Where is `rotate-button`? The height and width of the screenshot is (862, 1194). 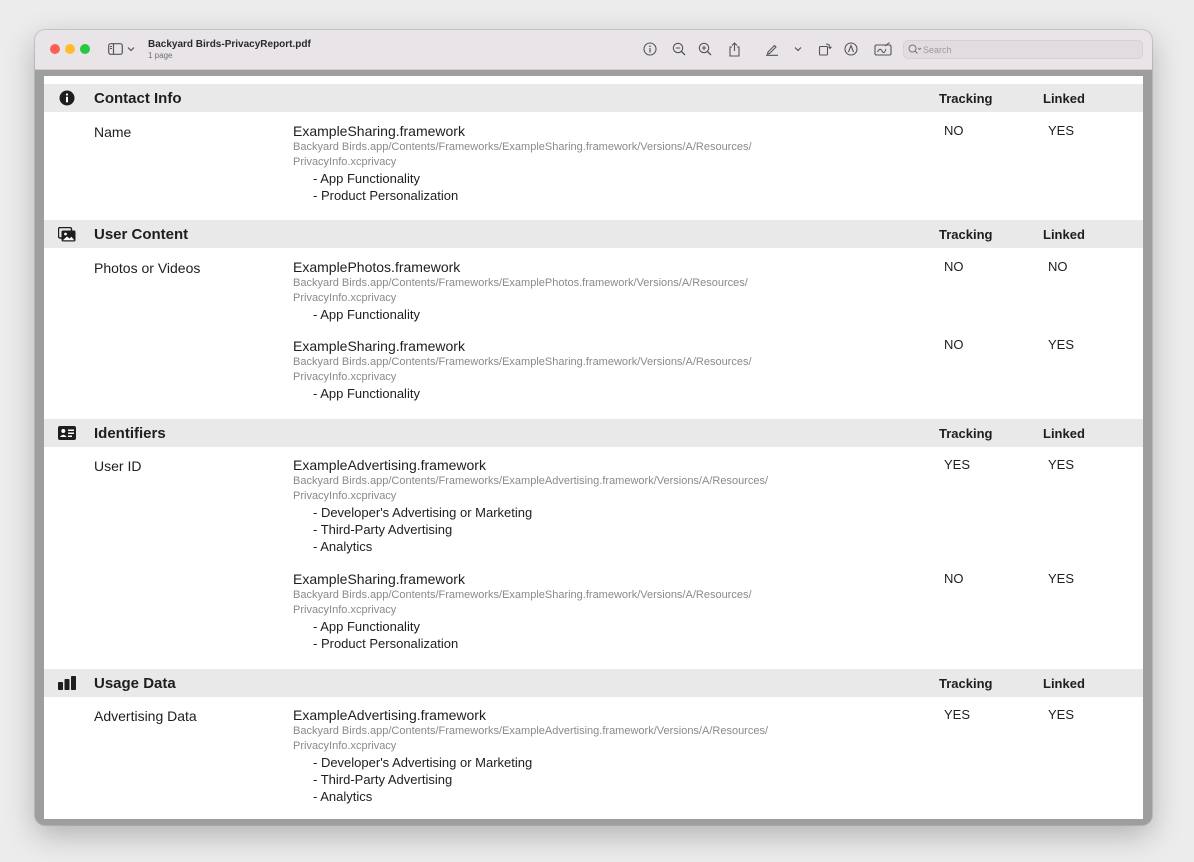
rotate-button is located at coordinates (825, 49).